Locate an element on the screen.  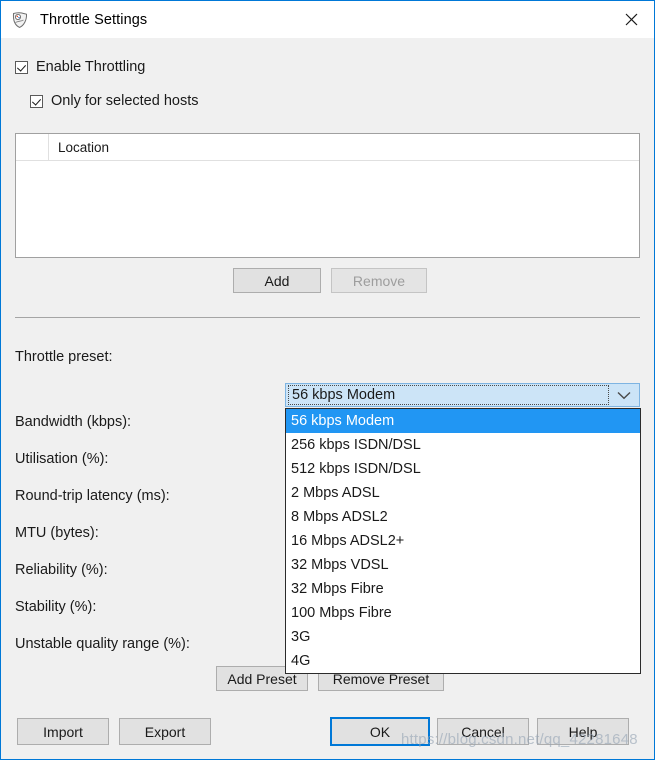
dropdown-option-6: 32 Mbps VDSL is located at coordinates (463, 565).